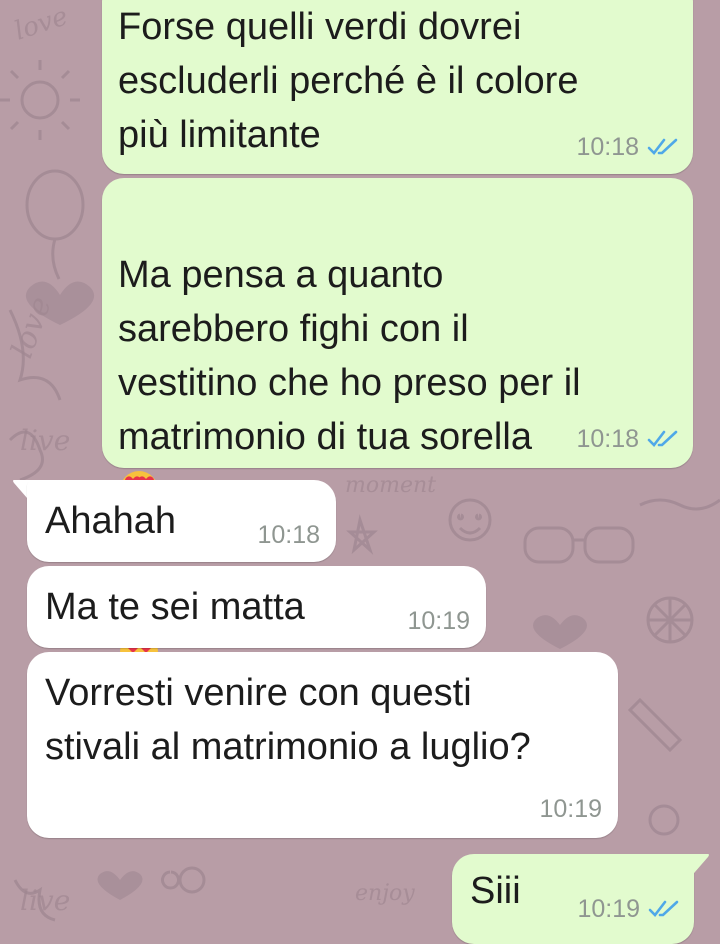  I want to click on svg-text: enjoy, so click(385, 893).